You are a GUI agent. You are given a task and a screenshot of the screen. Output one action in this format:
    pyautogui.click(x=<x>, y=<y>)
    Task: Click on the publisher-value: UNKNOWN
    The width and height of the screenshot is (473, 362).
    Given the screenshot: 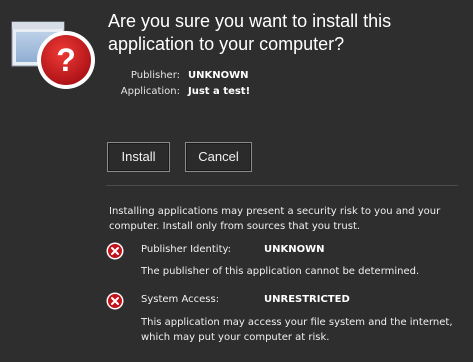 What is the action you would take?
    pyautogui.click(x=218, y=75)
    